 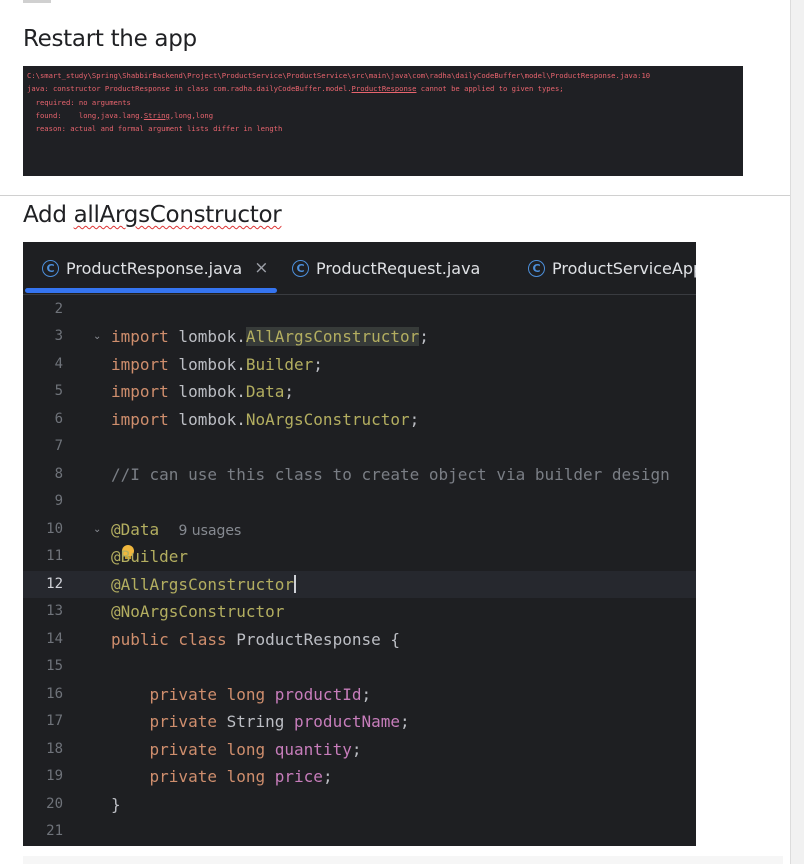 What do you see at coordinates (203, 391) in the screenshot?
I see `code-text: import lombok.Data;` at bounding box center [203, 391].